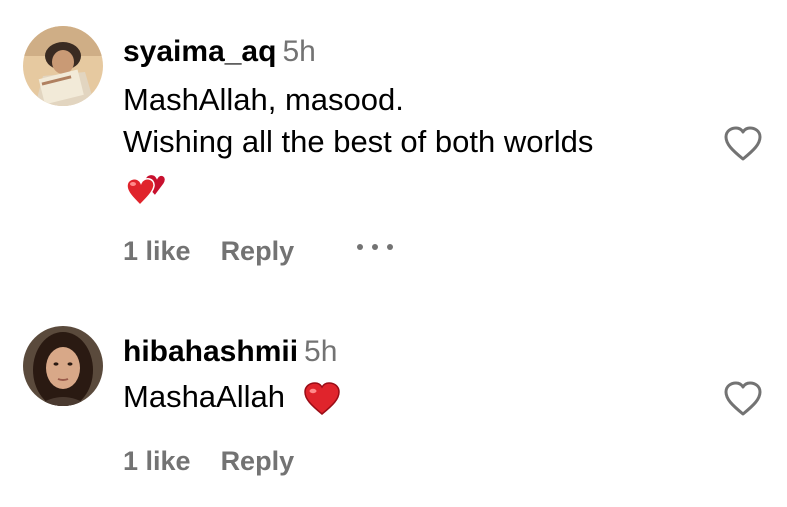  I want to click on username: hibahashmii, so click(210, 351).